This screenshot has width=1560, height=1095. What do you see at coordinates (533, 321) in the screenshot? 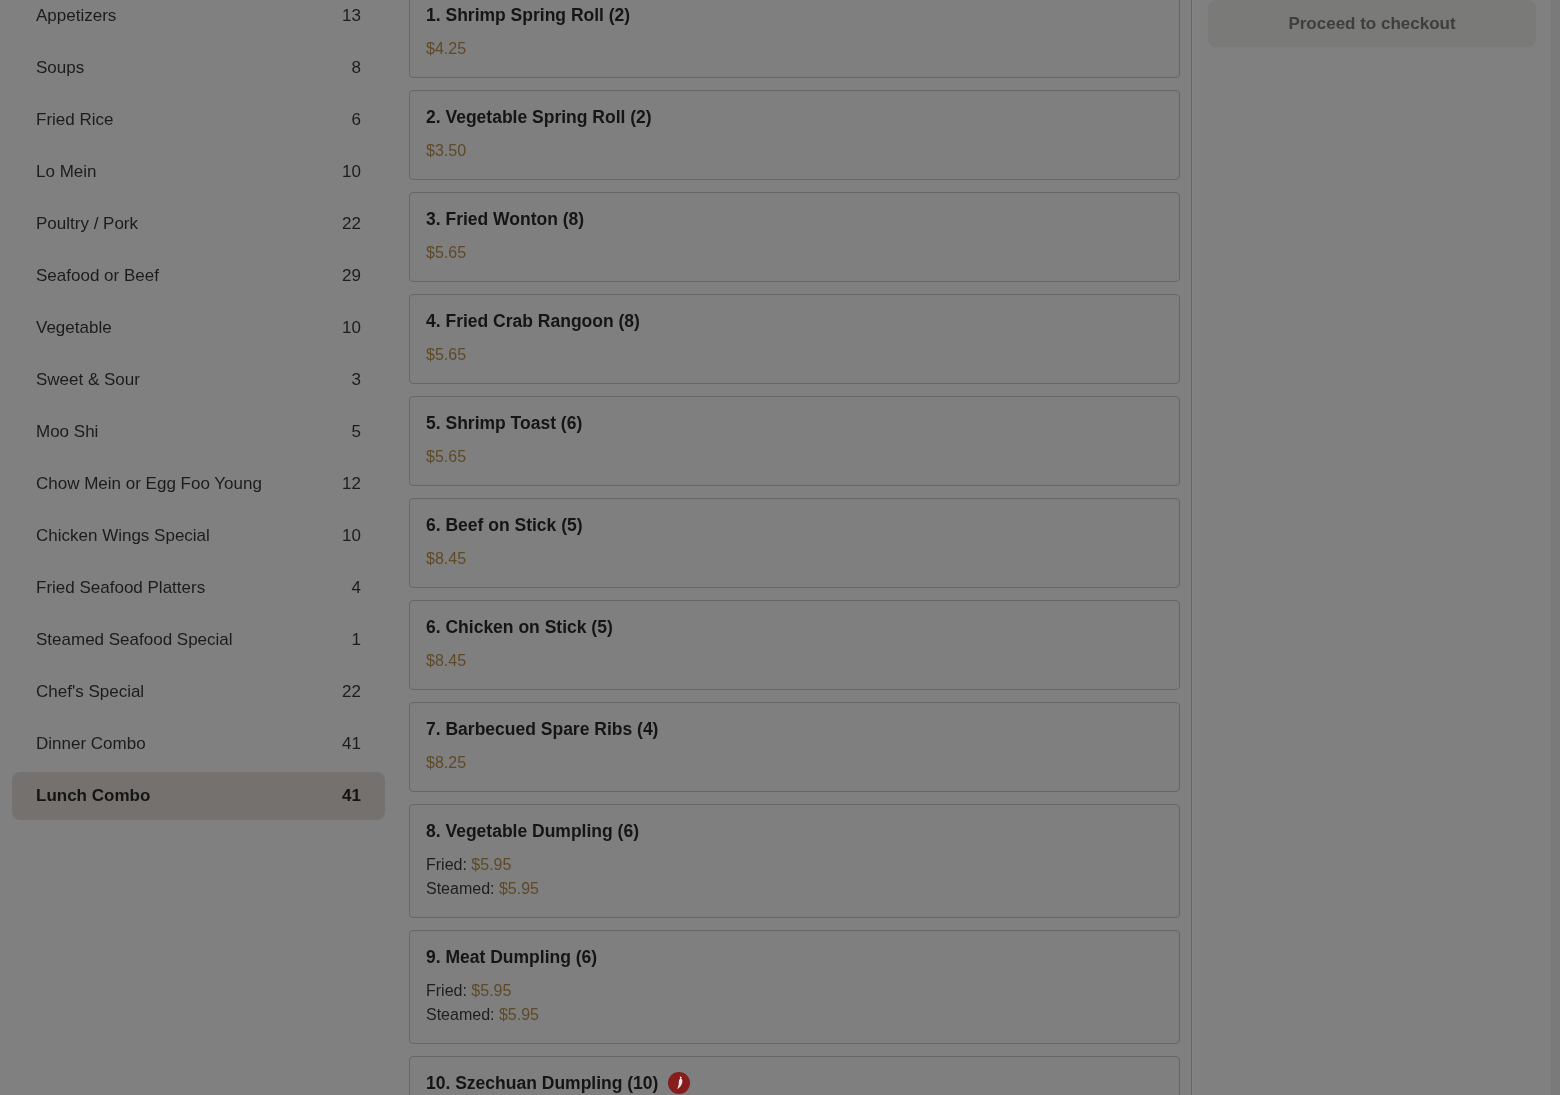
I see `menu-item-title: 4. Fried Crab Rangoon (8)` at bounding box center [533, 321].